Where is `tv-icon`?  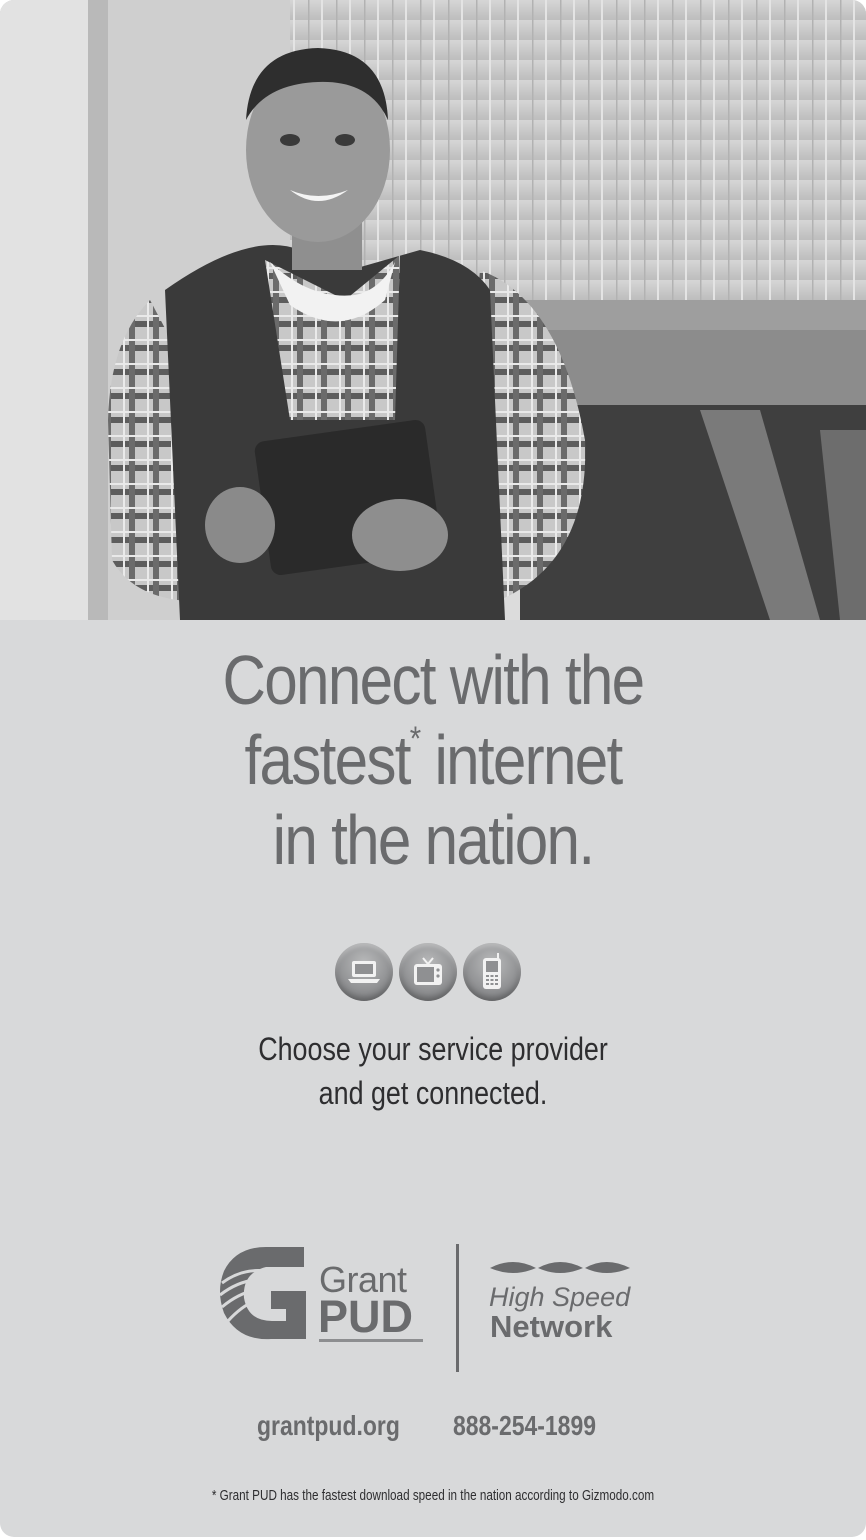 tv-icon is located at coordinates (428, 972).